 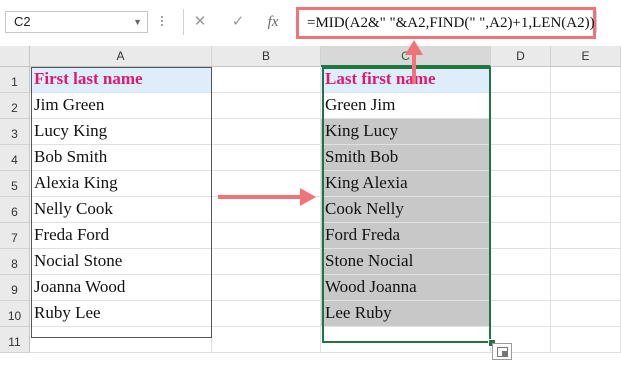 I want to click on name-box: C2 ▼, so click(x=76, y=22).